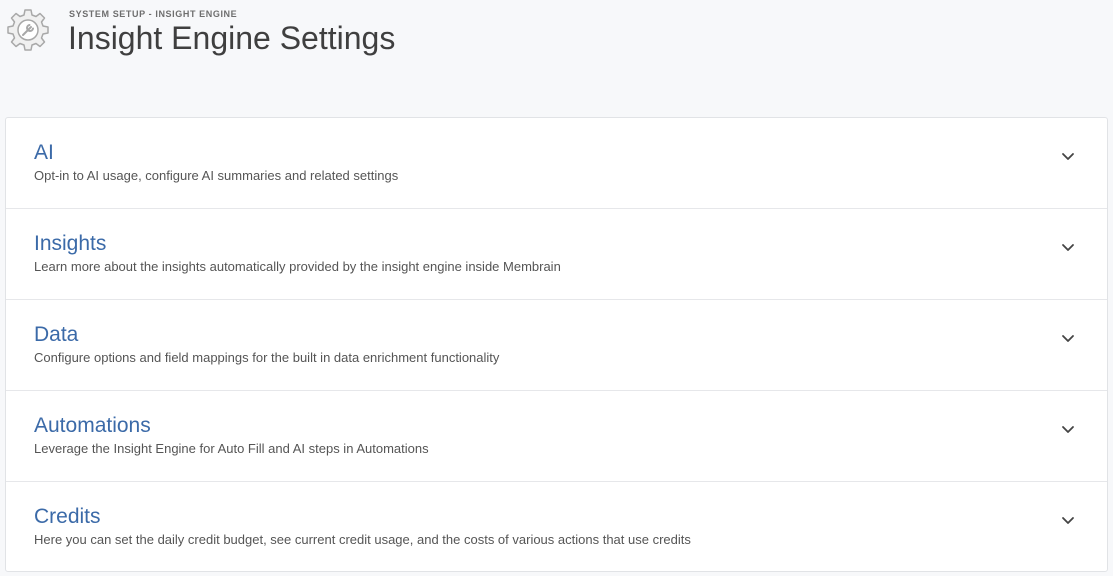  What do you see at coordinates (232, 38) in the screenshot?
I see `page-title: Insight Engine Settings` at bounding box center [232, 38].